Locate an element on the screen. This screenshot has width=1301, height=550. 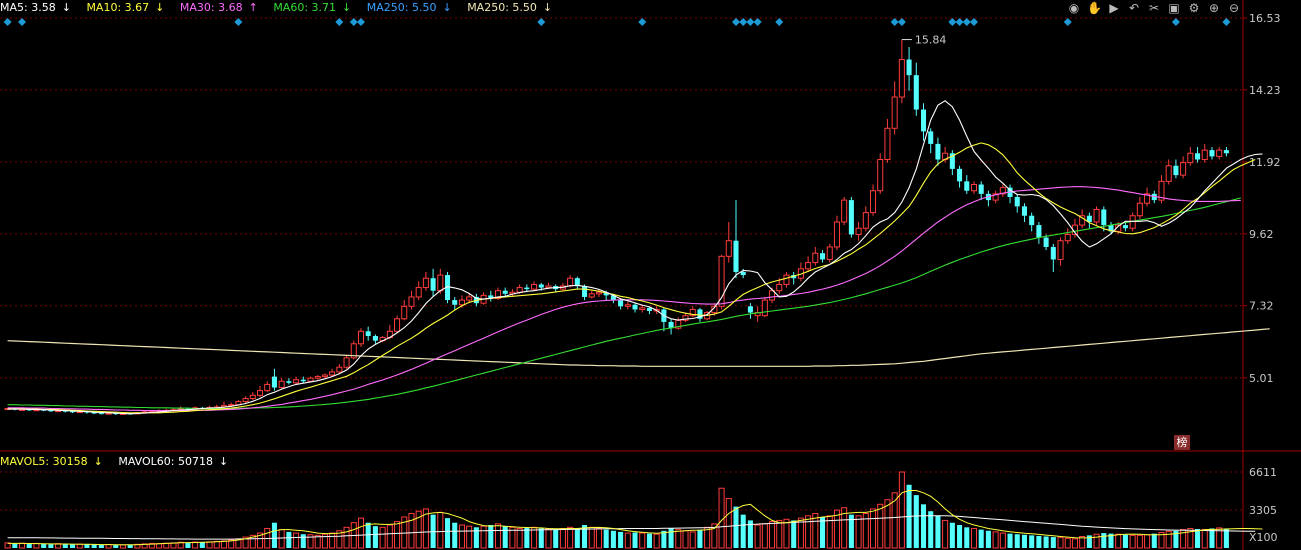
price-tick-label: 16.53 is located at coordinates (1265, 18).